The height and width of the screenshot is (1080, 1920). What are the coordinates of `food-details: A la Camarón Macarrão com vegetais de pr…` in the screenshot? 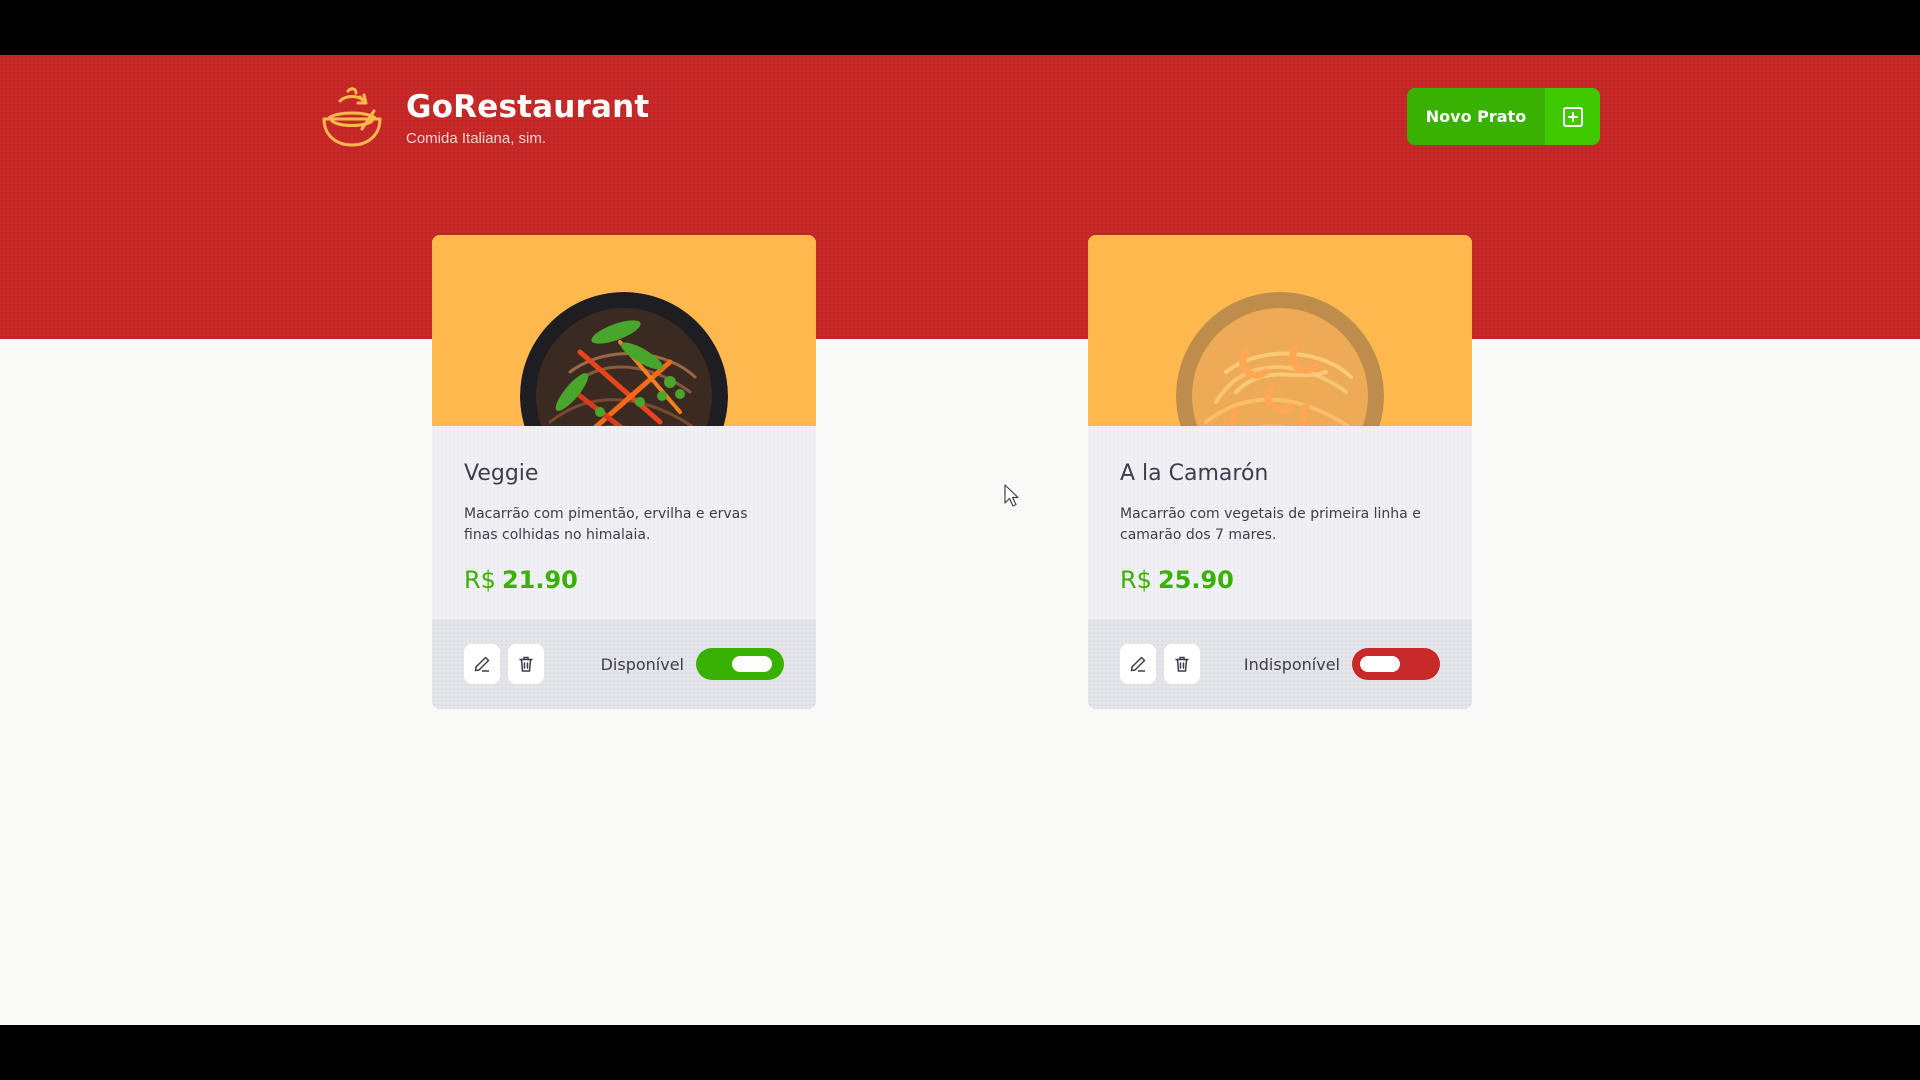 It's located at (1280, 522).